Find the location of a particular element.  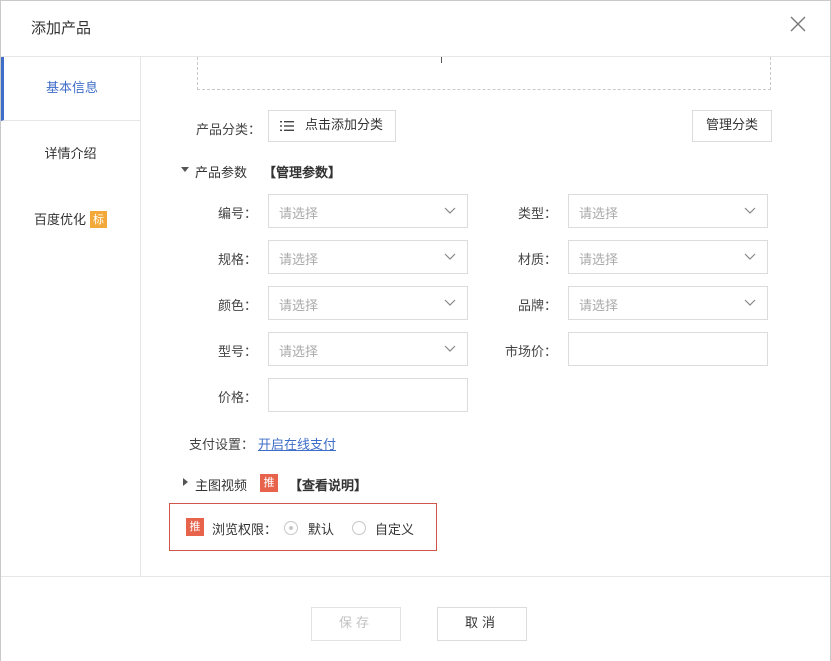

save-button: 保存 is located at coordinates (356, 624).